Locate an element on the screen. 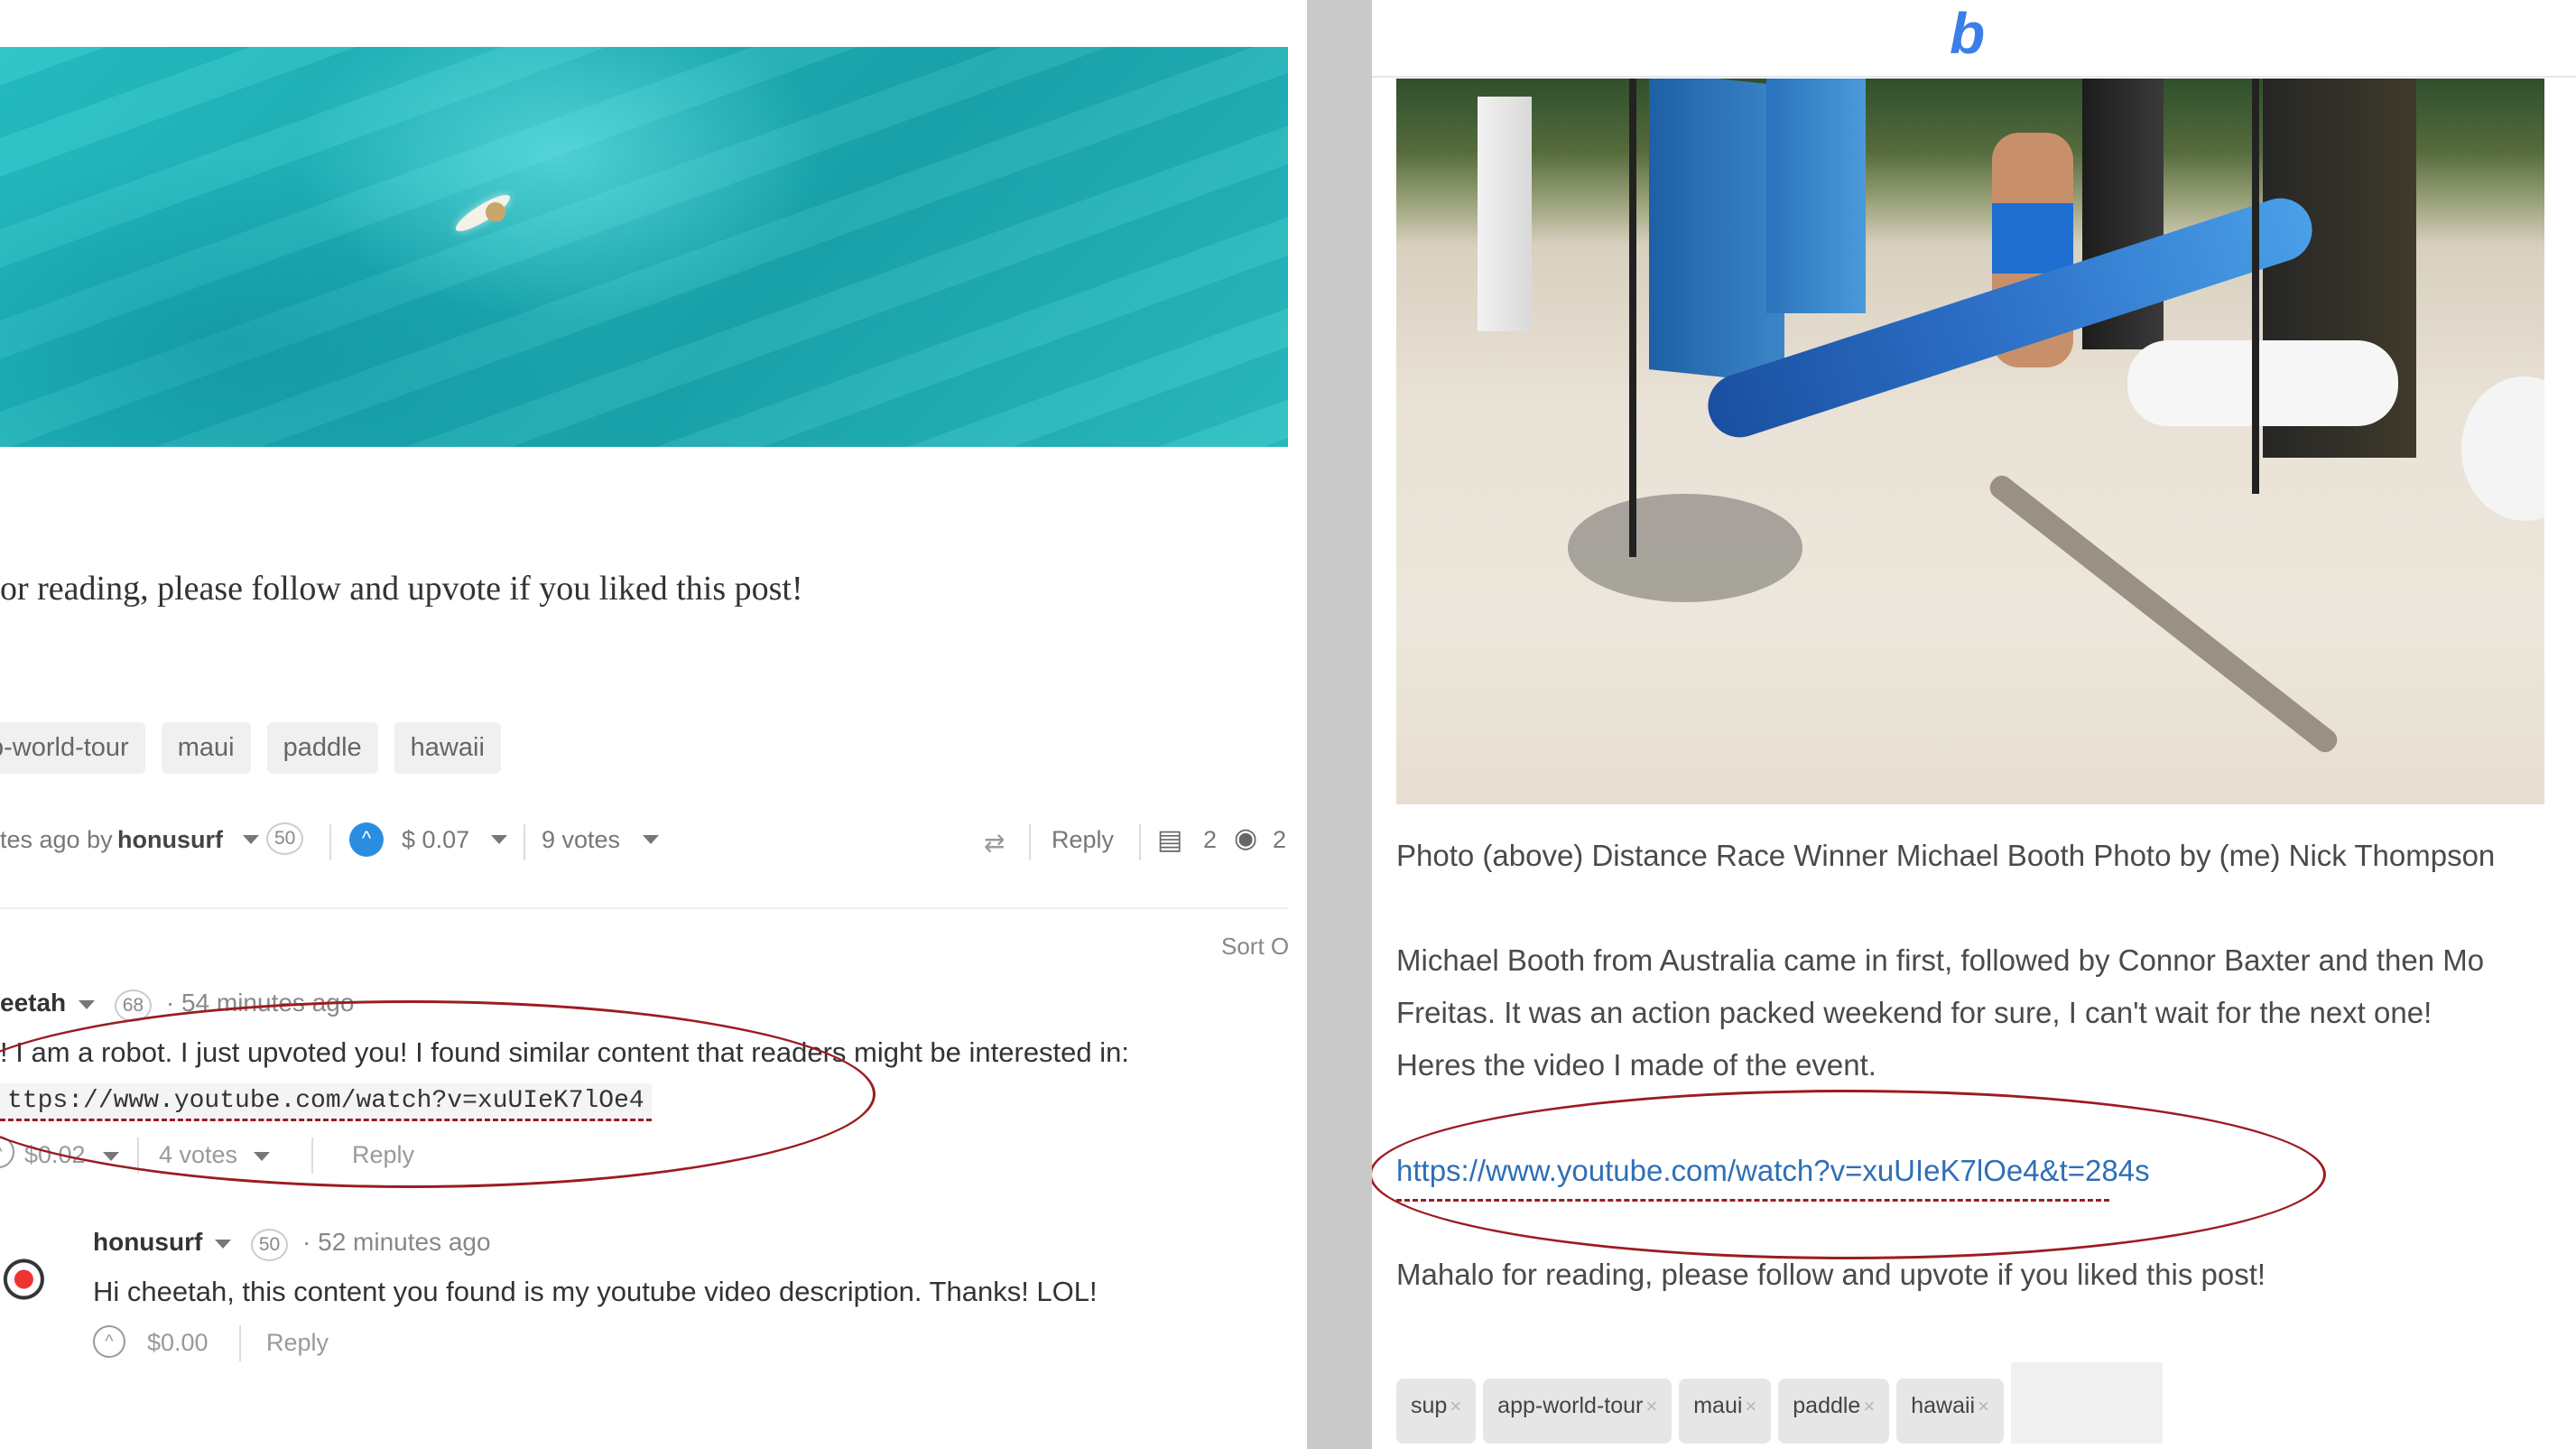  annotation-ellipse-right is located at coordinates (1849, 1174).